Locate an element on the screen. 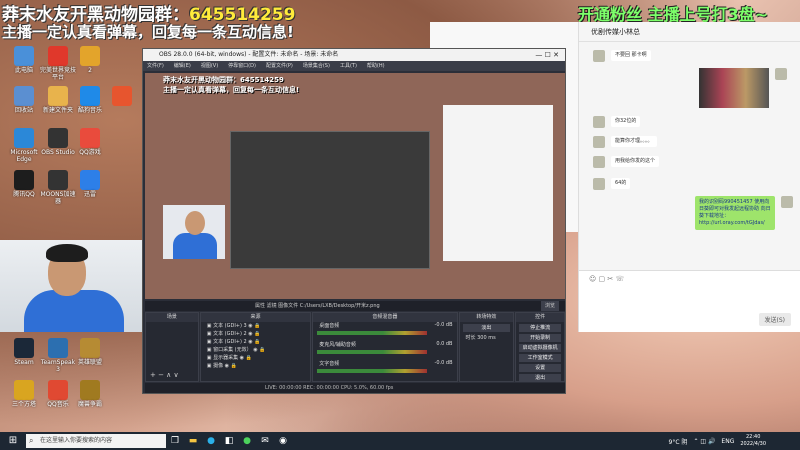 The width and height of the screenshot is (800, 450). chat-message: 64的 is located at coordinates (612, 184).